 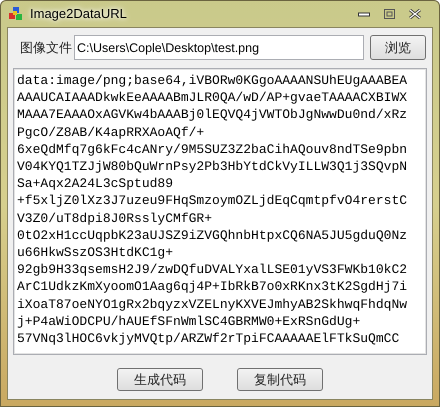 I want to click on file-path-field: C:\Users\Cople\Desktop\test.png, so click(x=219, y=47).